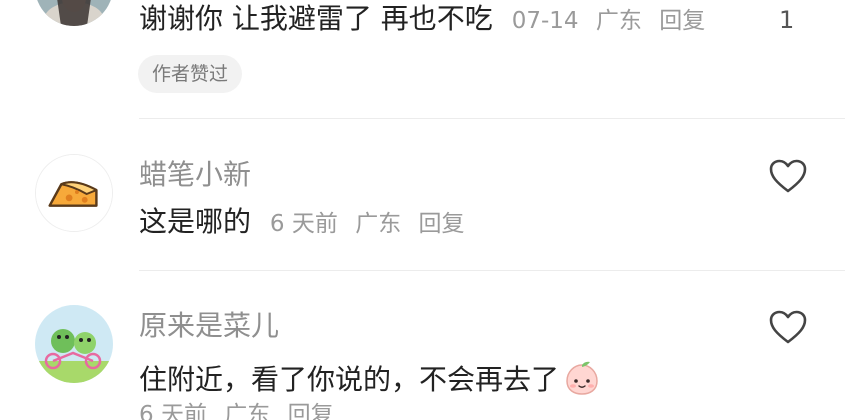 This screenshot has width=845, height=420. I want to click on comment-text: 谢谢你 让我避雷了 再也不吃, so click(316, 18).